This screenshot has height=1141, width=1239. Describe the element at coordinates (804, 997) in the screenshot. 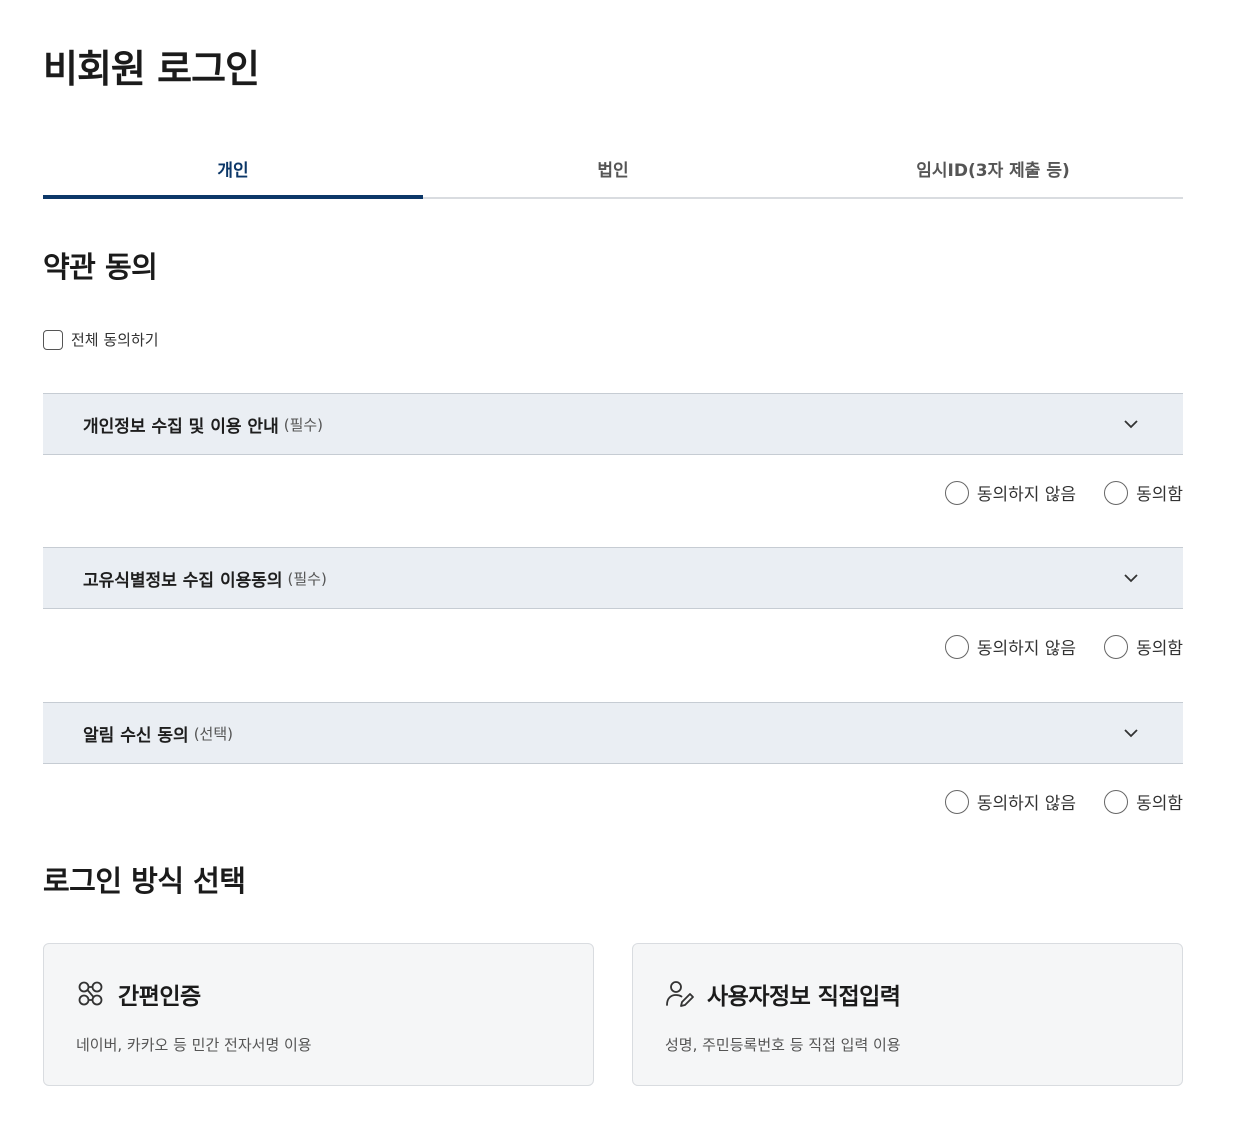

I see `card-title: 사용자정보 직접입력` at that location.